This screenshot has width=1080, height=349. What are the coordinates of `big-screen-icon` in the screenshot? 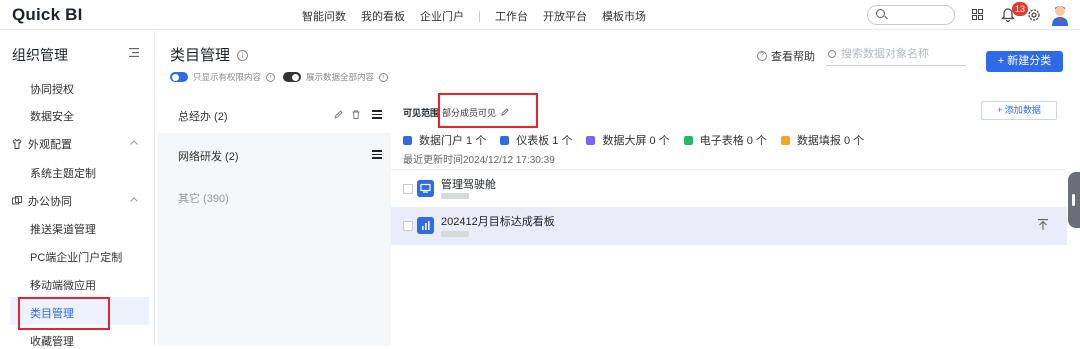 It's located at (591, 140).